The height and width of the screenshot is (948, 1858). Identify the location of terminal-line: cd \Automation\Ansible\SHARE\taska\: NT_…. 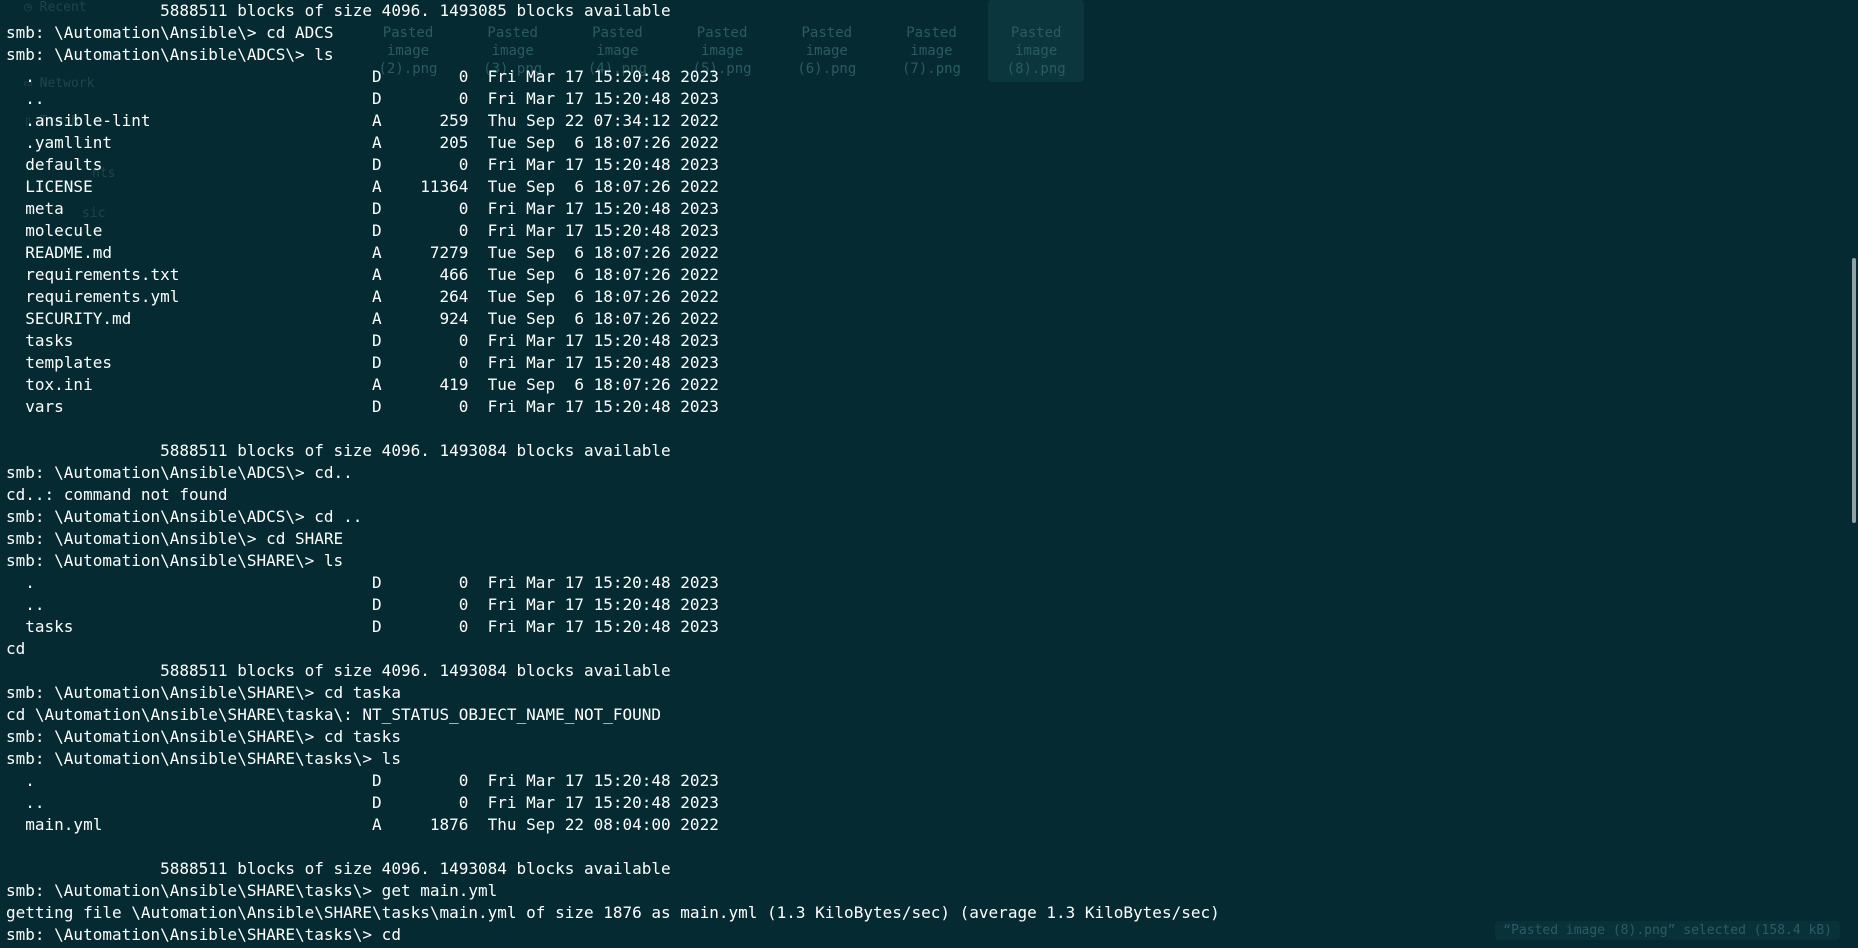
(334, 714).